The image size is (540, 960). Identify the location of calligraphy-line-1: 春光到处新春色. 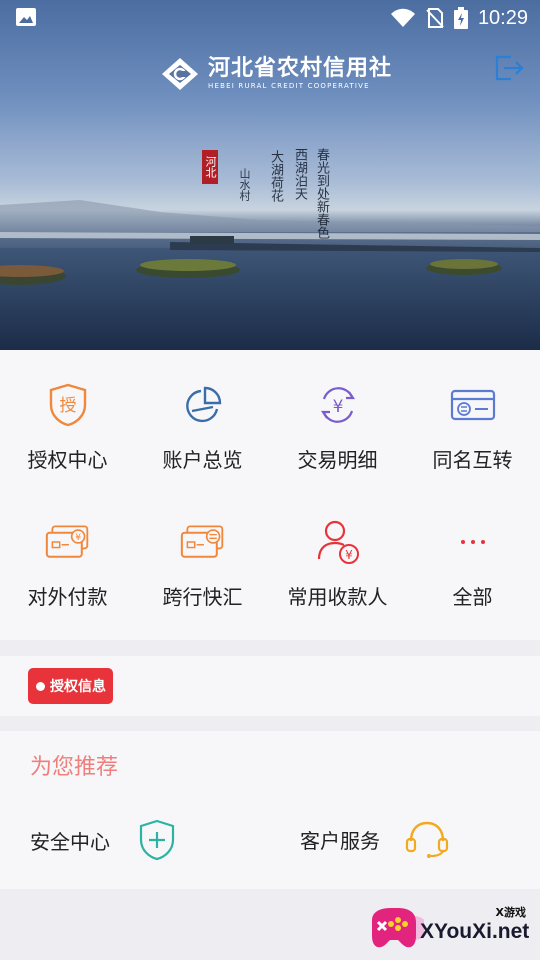
(321, 193).